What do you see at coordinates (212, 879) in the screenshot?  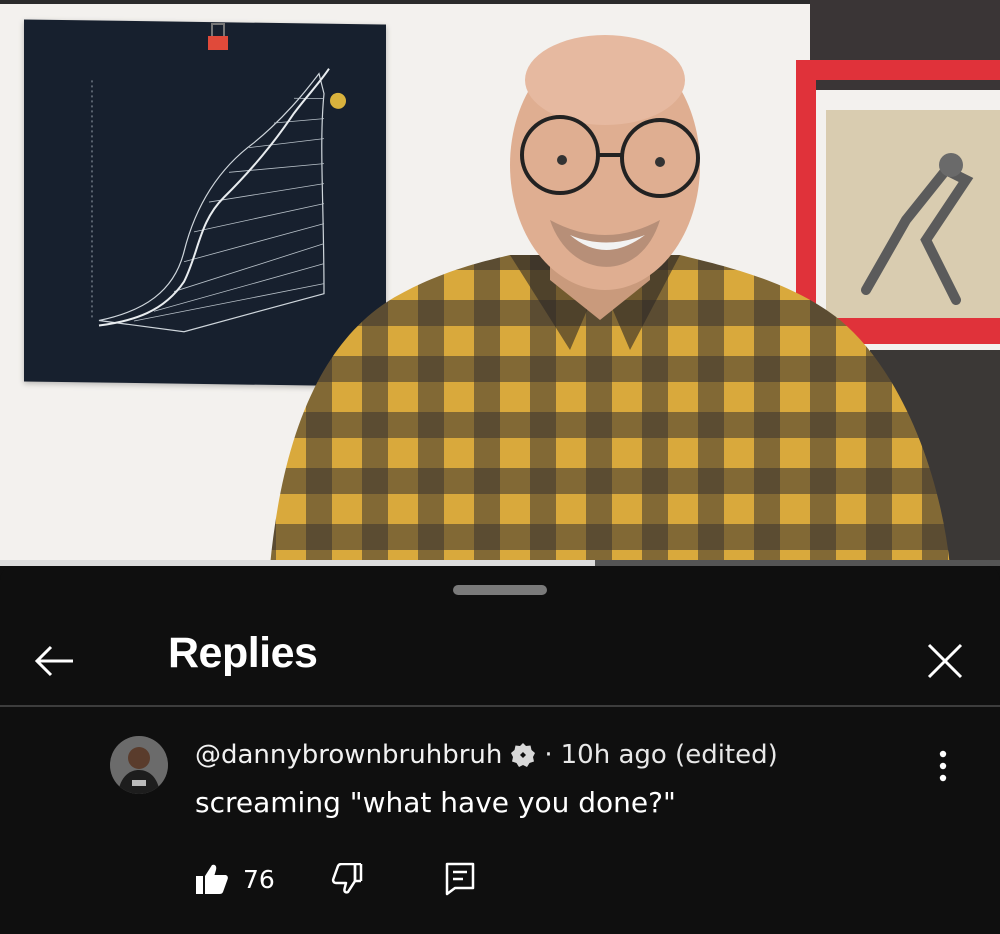 I see `thumbs-up-icon` at bounding box center [212, 879].